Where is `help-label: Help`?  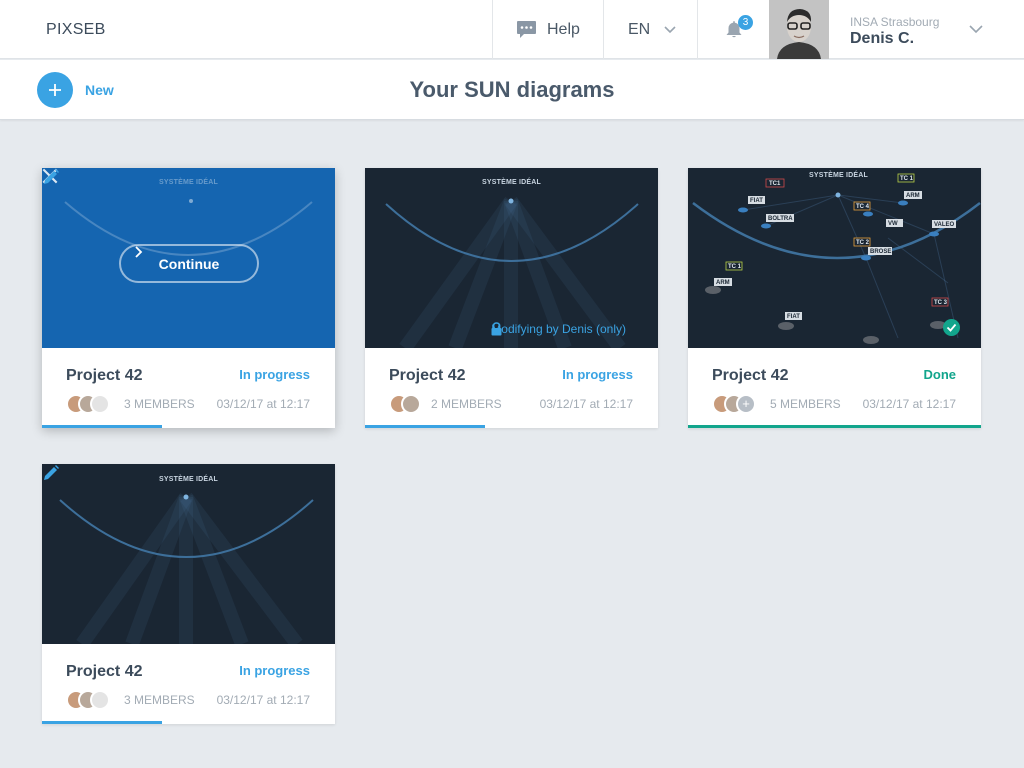
help-label: Help is located at coordinates (563, 29).